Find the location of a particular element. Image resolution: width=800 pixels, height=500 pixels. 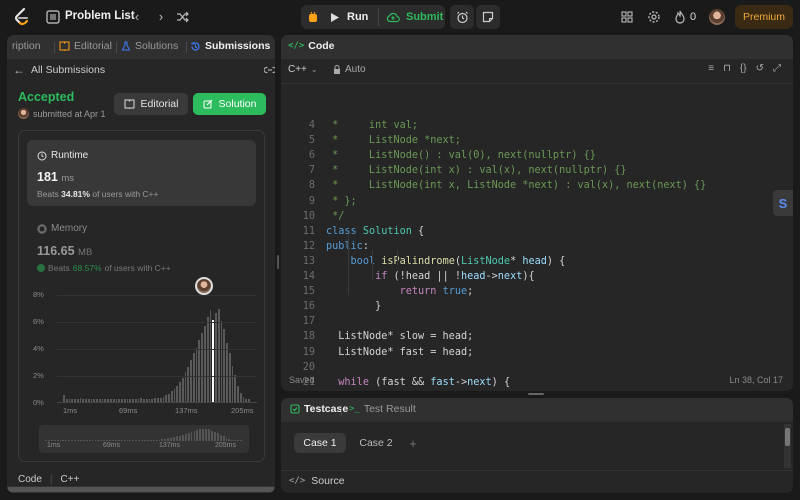

chevron-right-icon: › is located at coordinates (161, 17).